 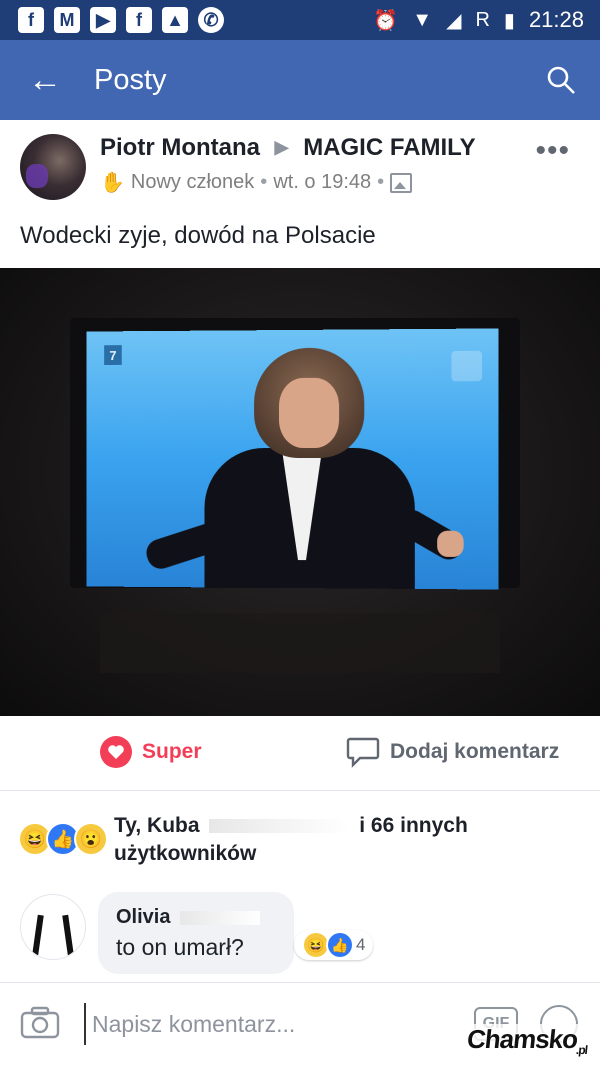 I want to click on channel-logo: 7, so click(x=113, y=355).